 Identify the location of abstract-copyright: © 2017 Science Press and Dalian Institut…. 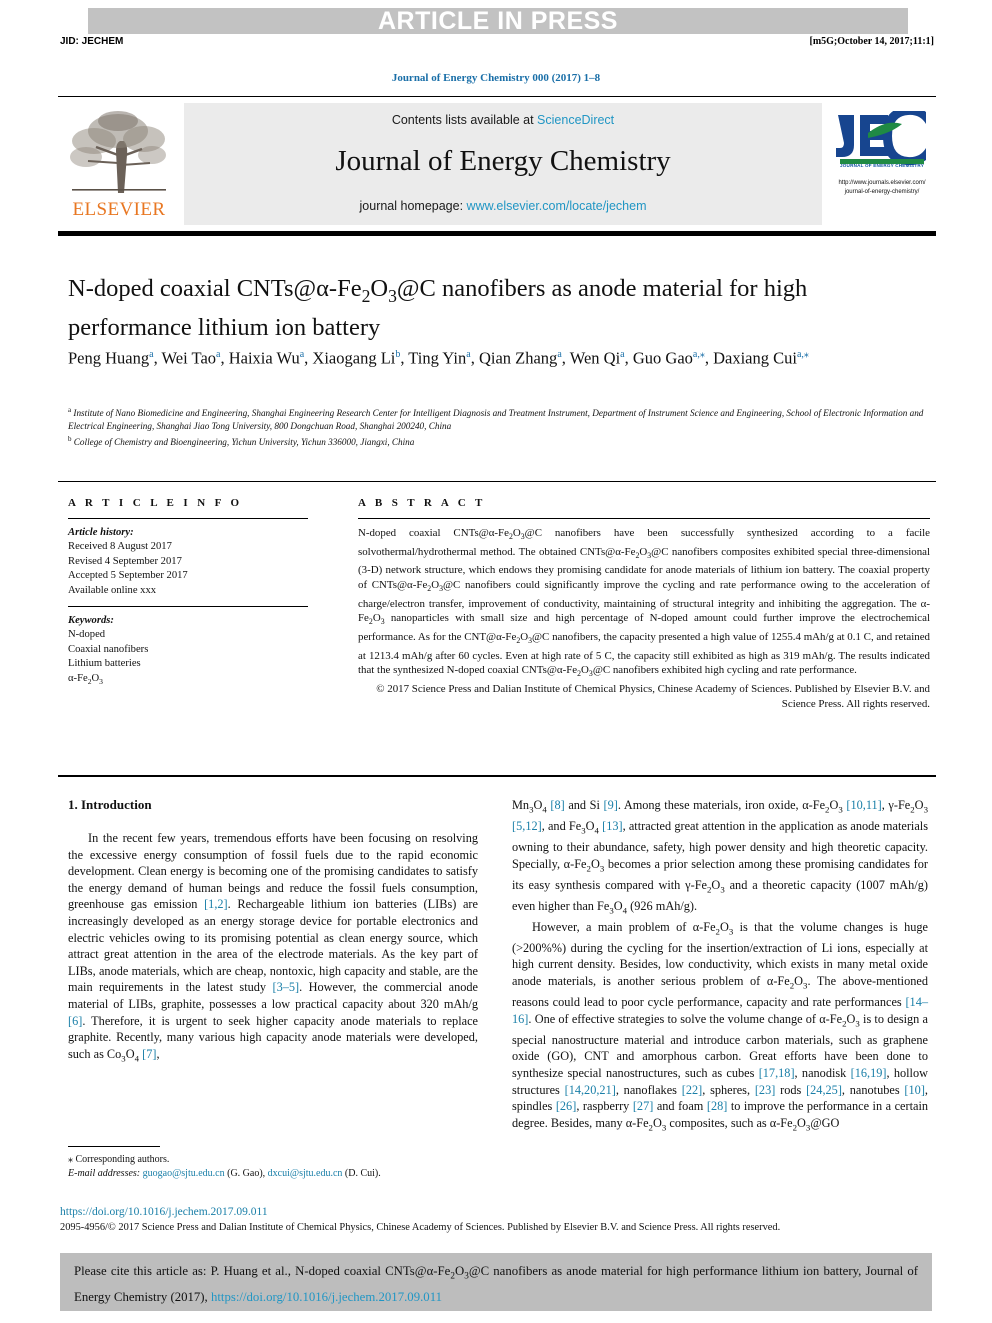
(653, 696).